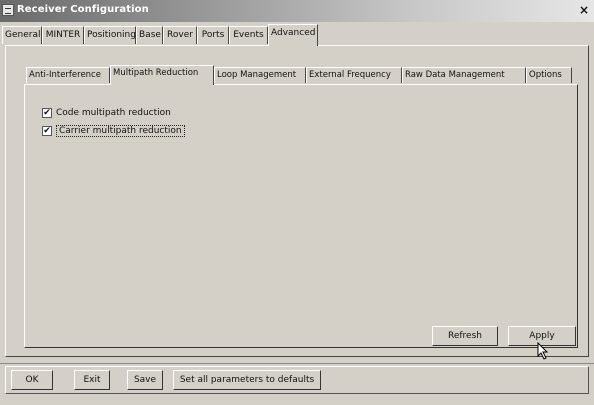  I want to click on code-multipath-label: Code multipath reduction, so click(113, 113).